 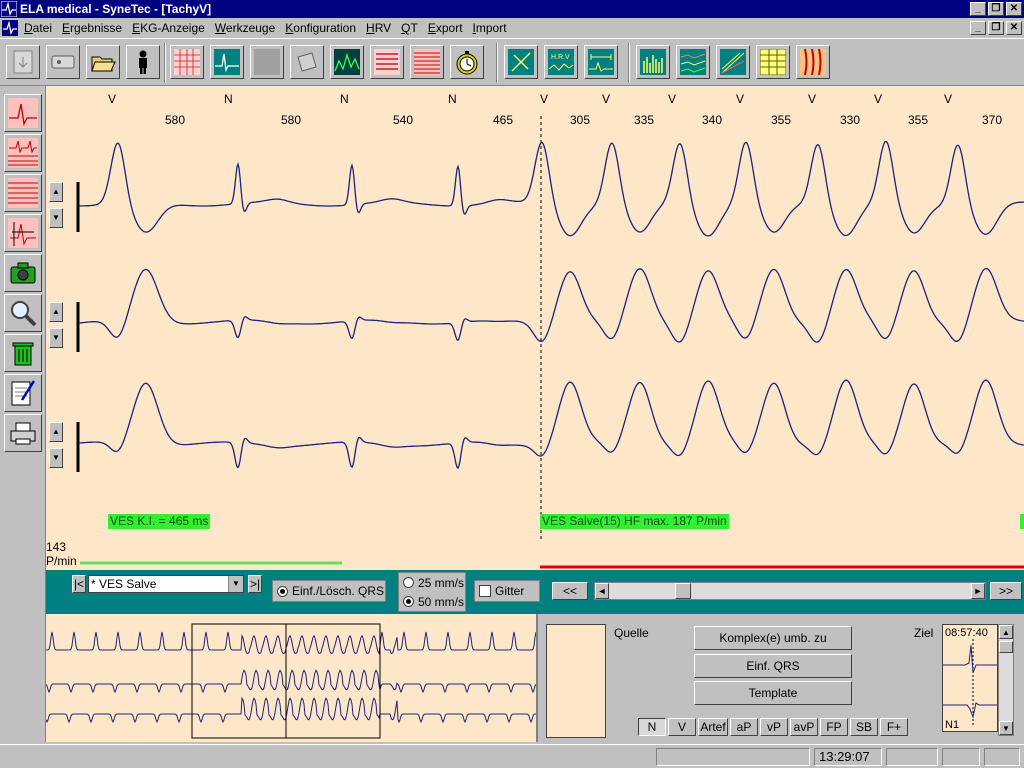 What do you see at coordinates (378, 28) in the screenshot?
I see `menu-hrv: HRV` at bounding box center [378, 28].